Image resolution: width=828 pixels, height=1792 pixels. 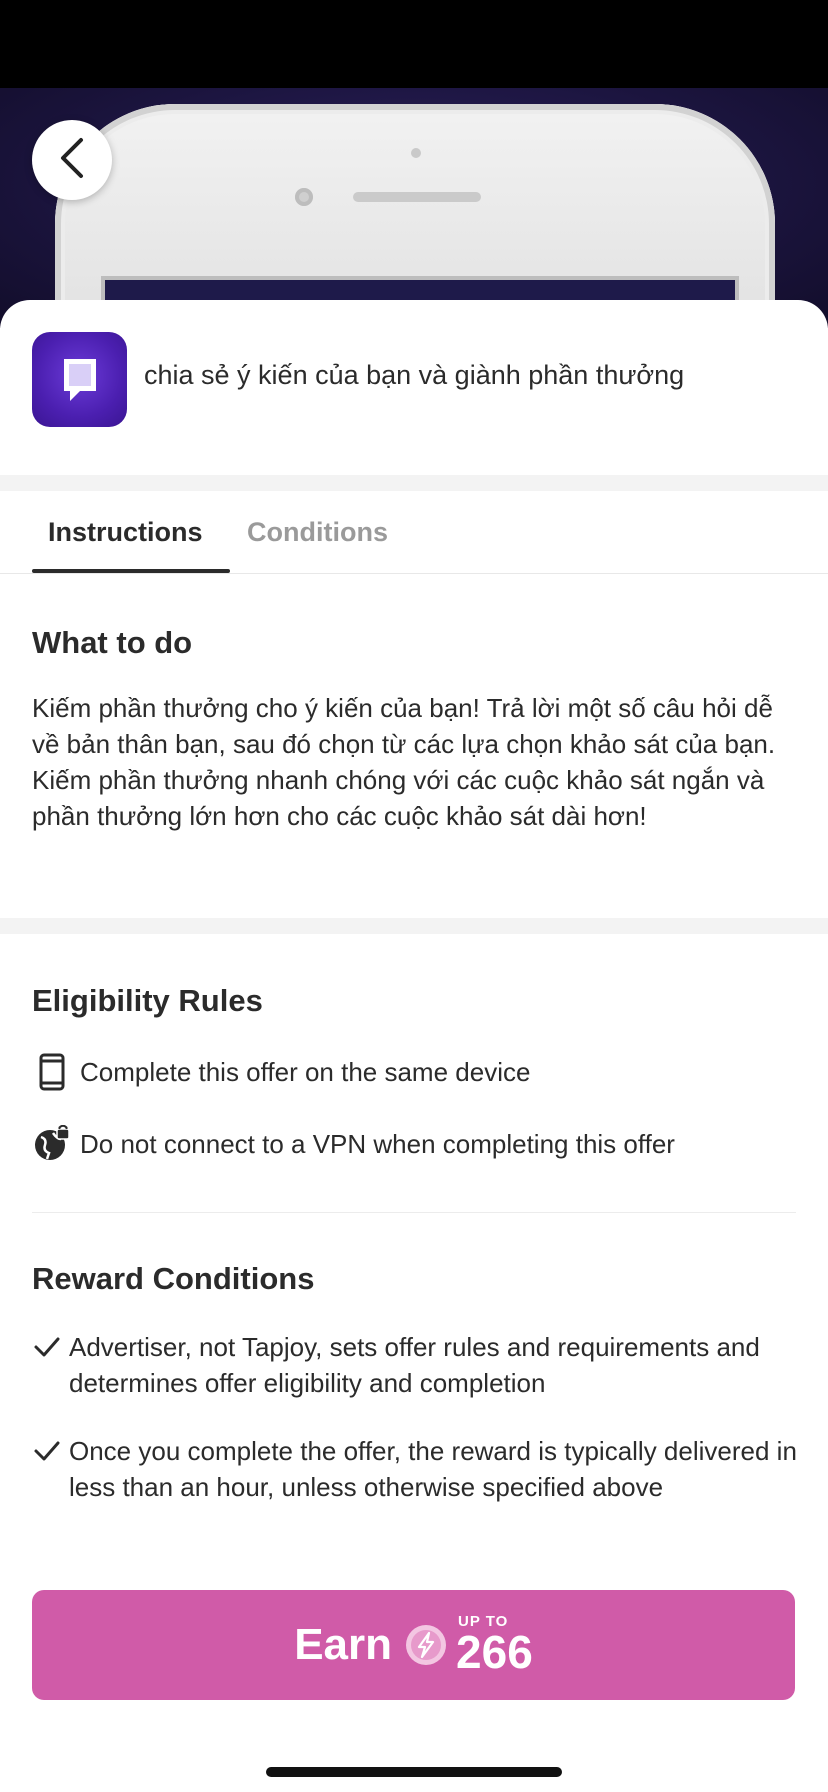 What do you see at coordinates (414, 1212) in the screenshot?
I see `divider` at bounding box center [414, 1212].